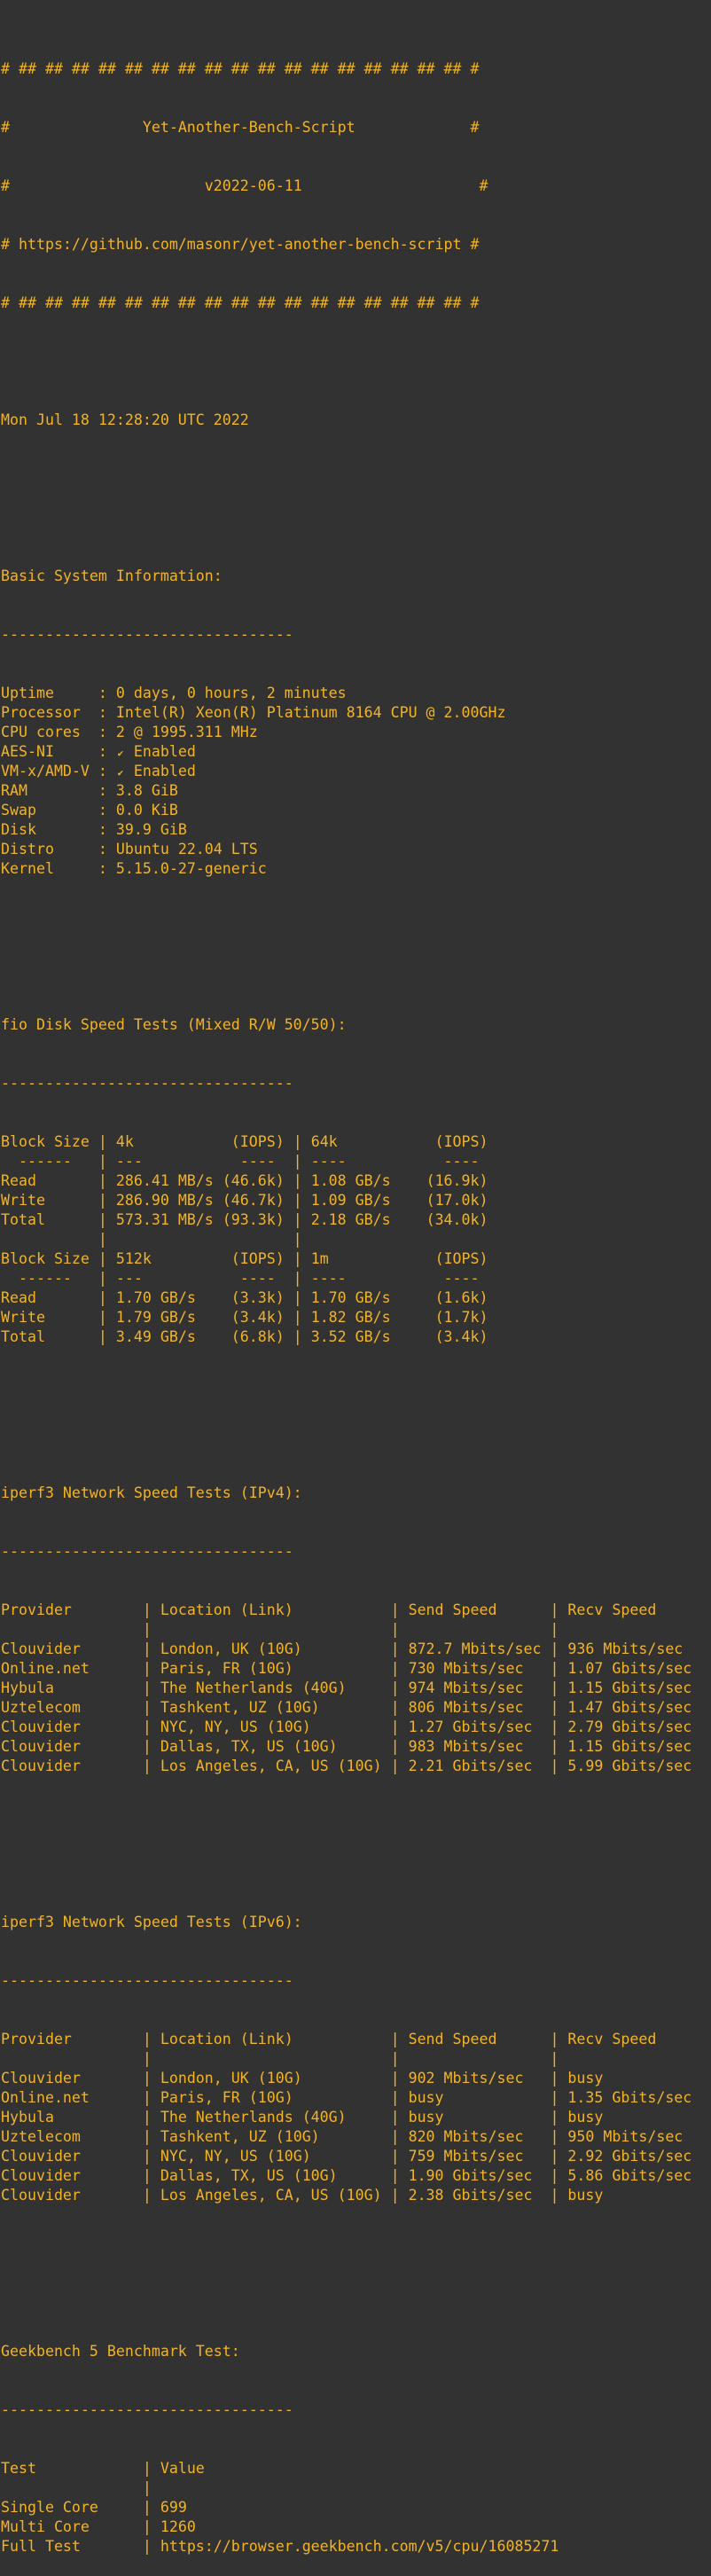  Describe the element at coordinates (72, 1707) in the screenshot. I see `iperf-provider: Uztelecom` at that location.